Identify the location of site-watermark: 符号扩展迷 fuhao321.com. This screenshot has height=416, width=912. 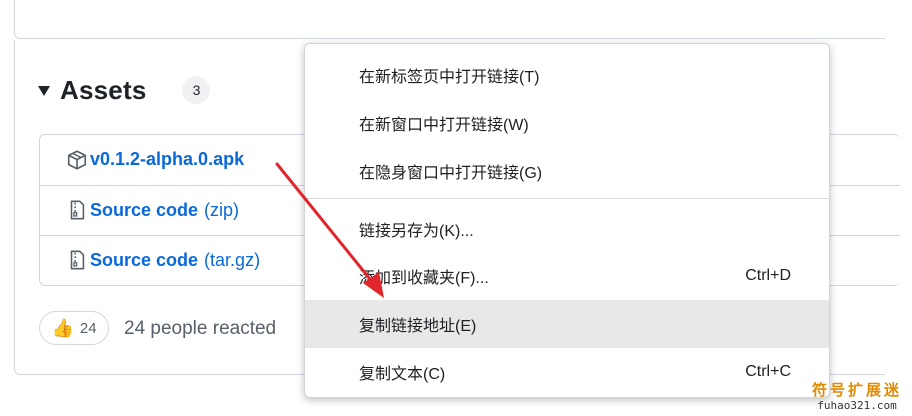
(857, 397).